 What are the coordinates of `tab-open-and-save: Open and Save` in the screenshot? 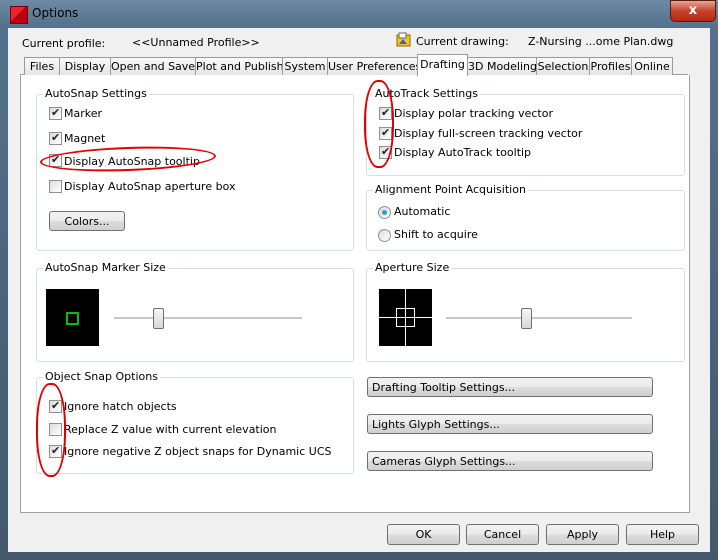 It's located at (153, 66).